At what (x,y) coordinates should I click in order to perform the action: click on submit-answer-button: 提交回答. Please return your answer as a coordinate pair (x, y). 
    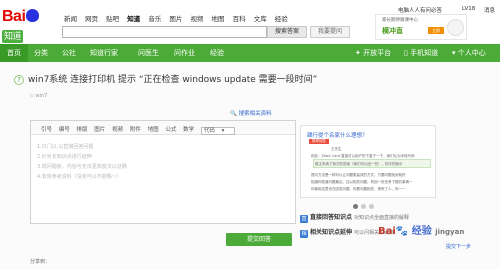
    Looking at the image, I should click on (259, 239).